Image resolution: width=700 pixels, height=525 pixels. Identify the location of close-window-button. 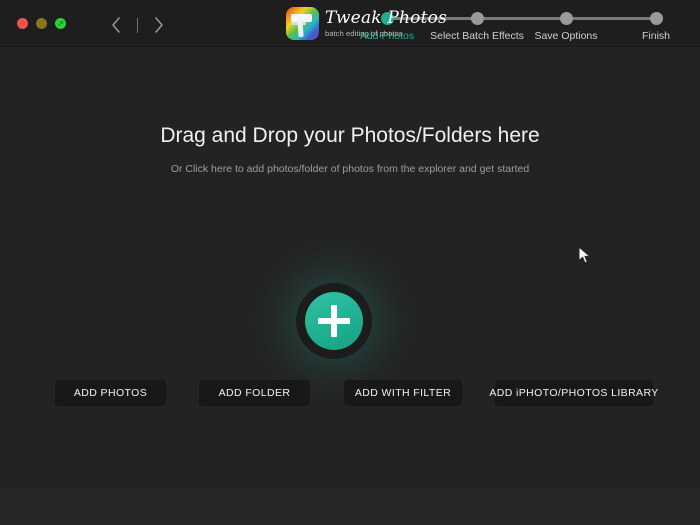
(22, 23).